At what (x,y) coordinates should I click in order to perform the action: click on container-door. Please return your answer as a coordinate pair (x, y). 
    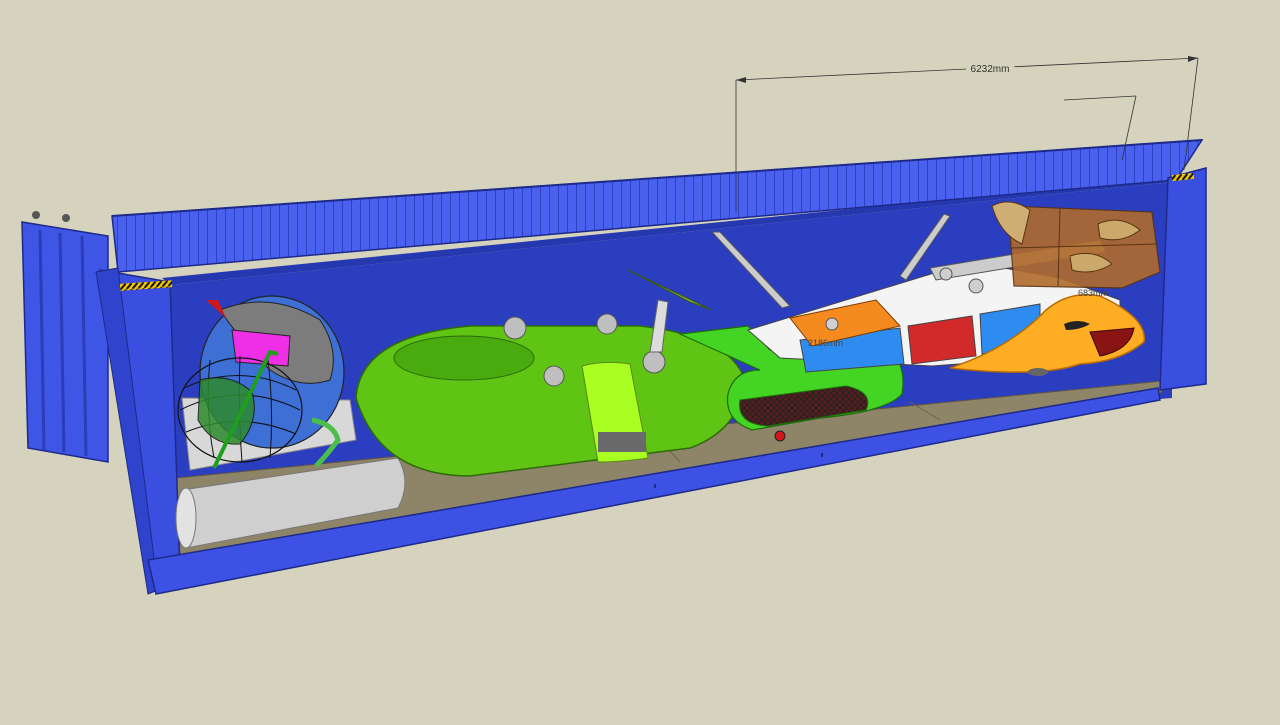
    Looking at the image, I should click on (65, 337).